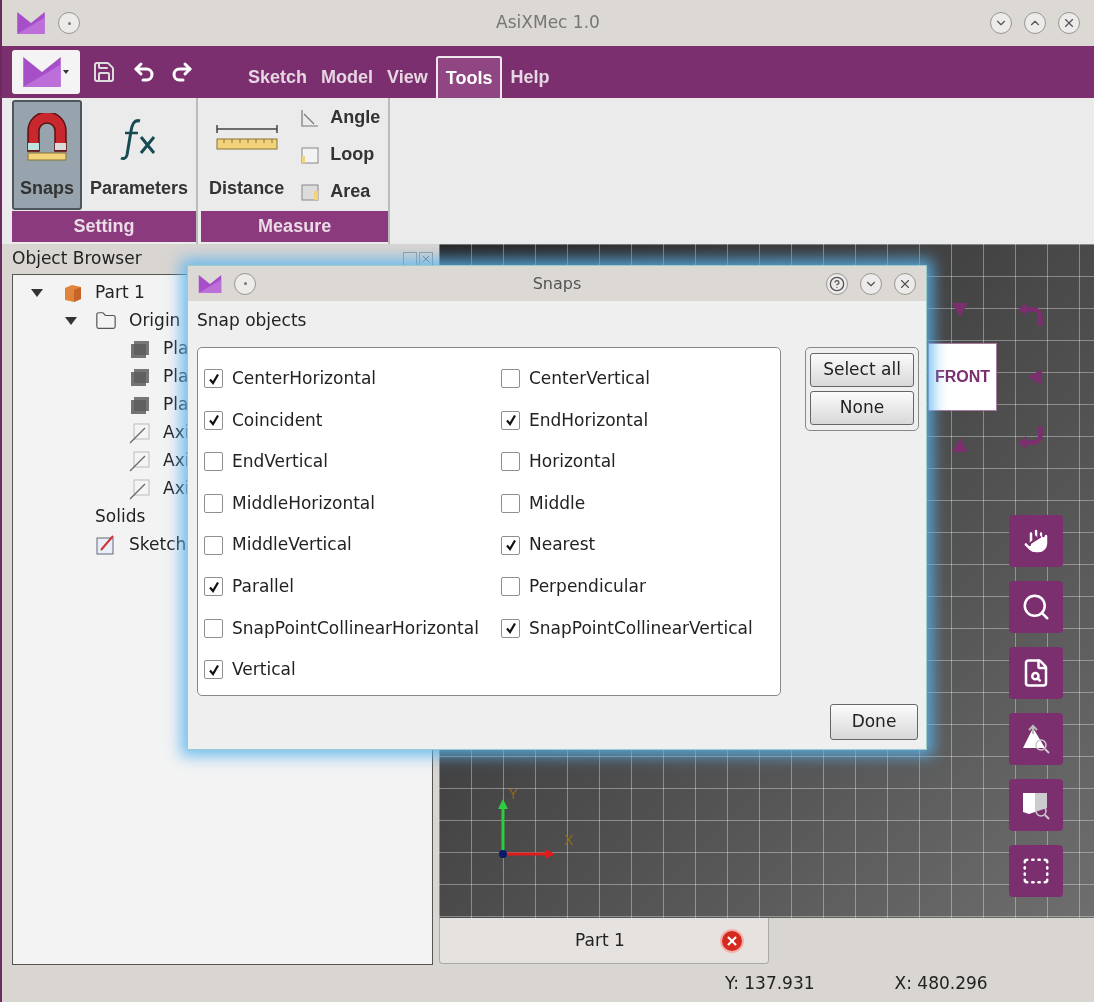  What do you see at coordinates (120, 517) in the screenshot?
I see `tree-label: Solids` at bounding box center [120, 517].